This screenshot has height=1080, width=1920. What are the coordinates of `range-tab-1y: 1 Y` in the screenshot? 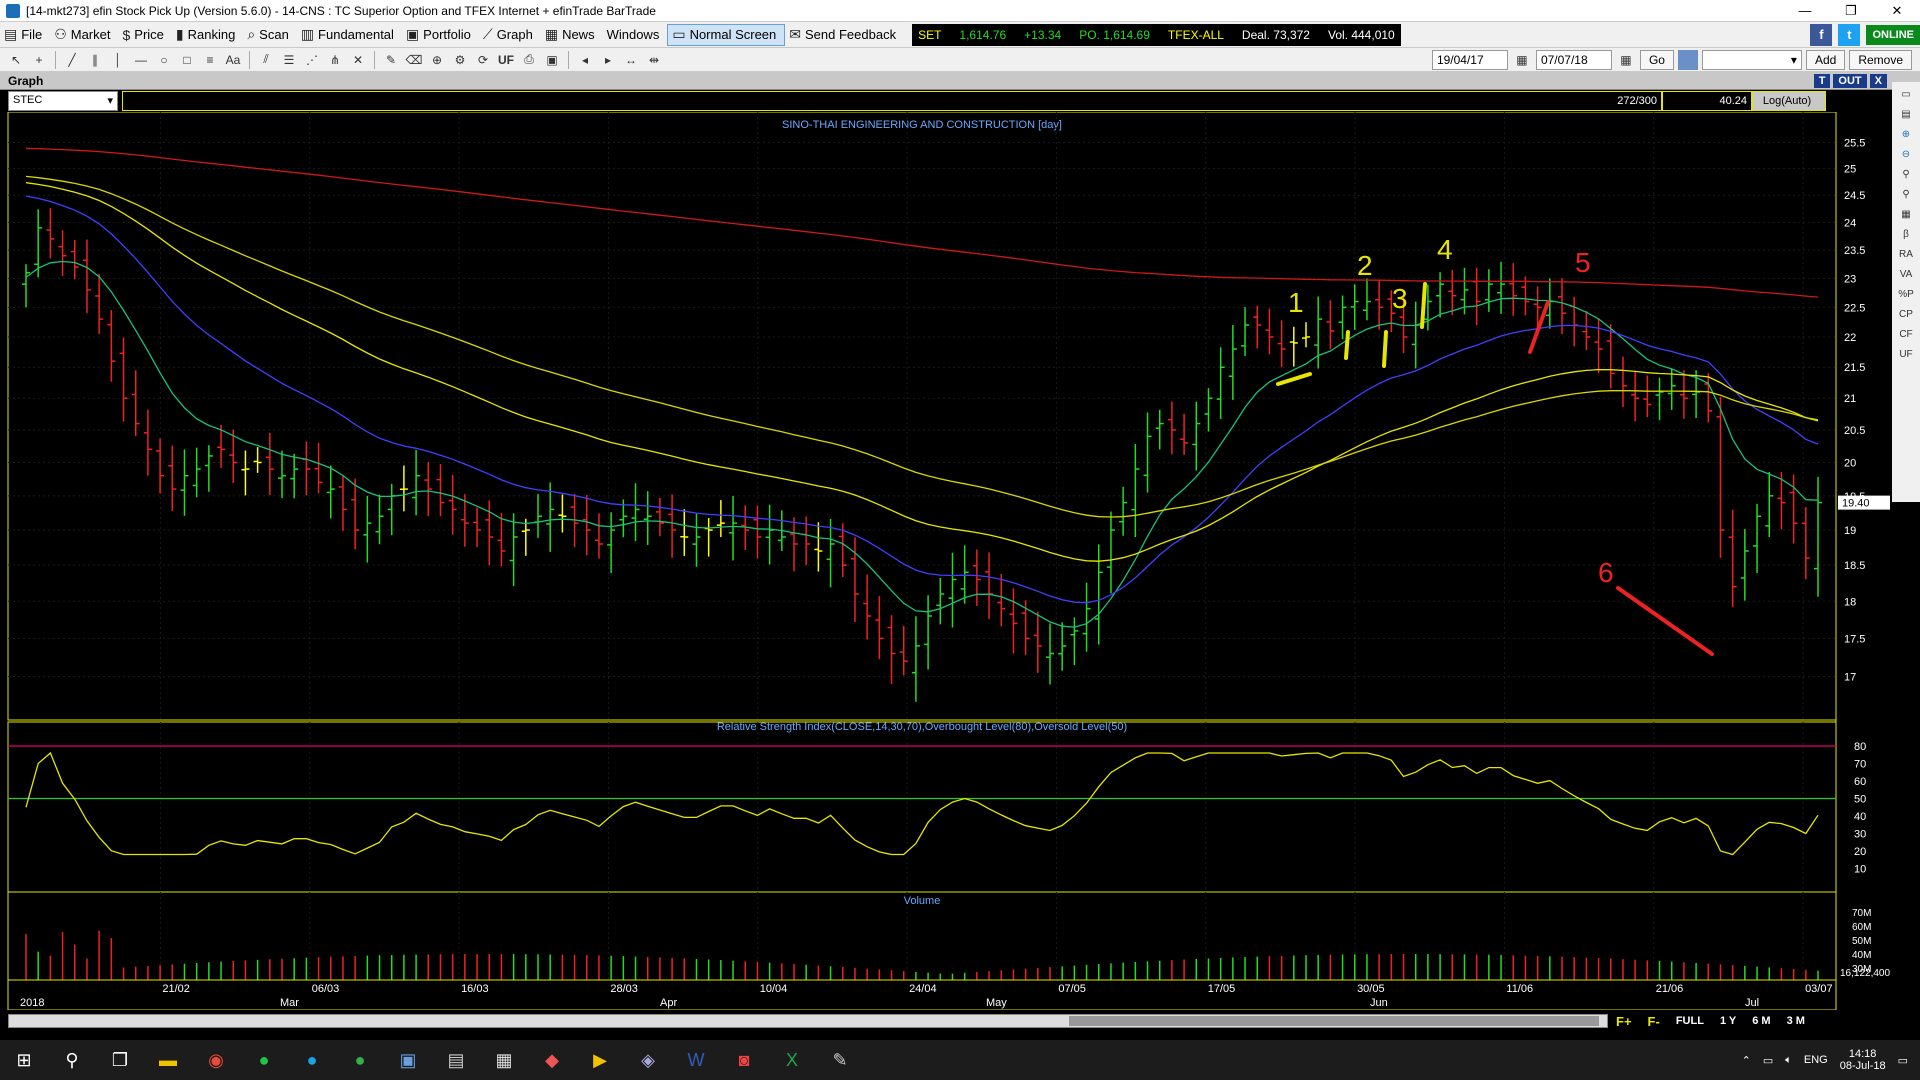 It's located at (1728, 1021).